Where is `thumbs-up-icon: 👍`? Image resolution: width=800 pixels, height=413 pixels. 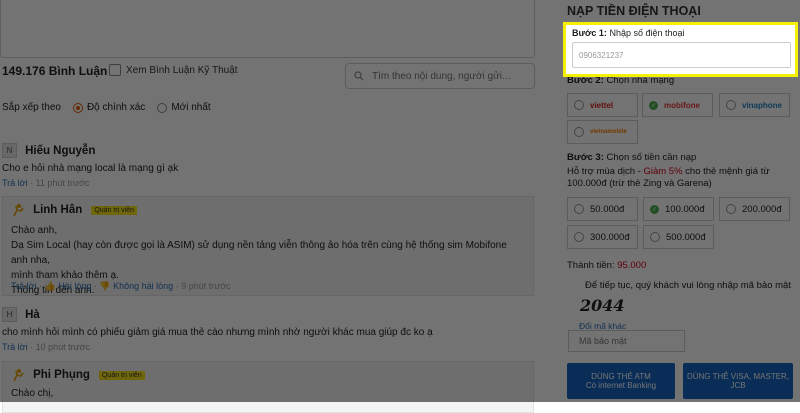 thumbs-up-icon: 👍 is located at coordinates (50, 286).